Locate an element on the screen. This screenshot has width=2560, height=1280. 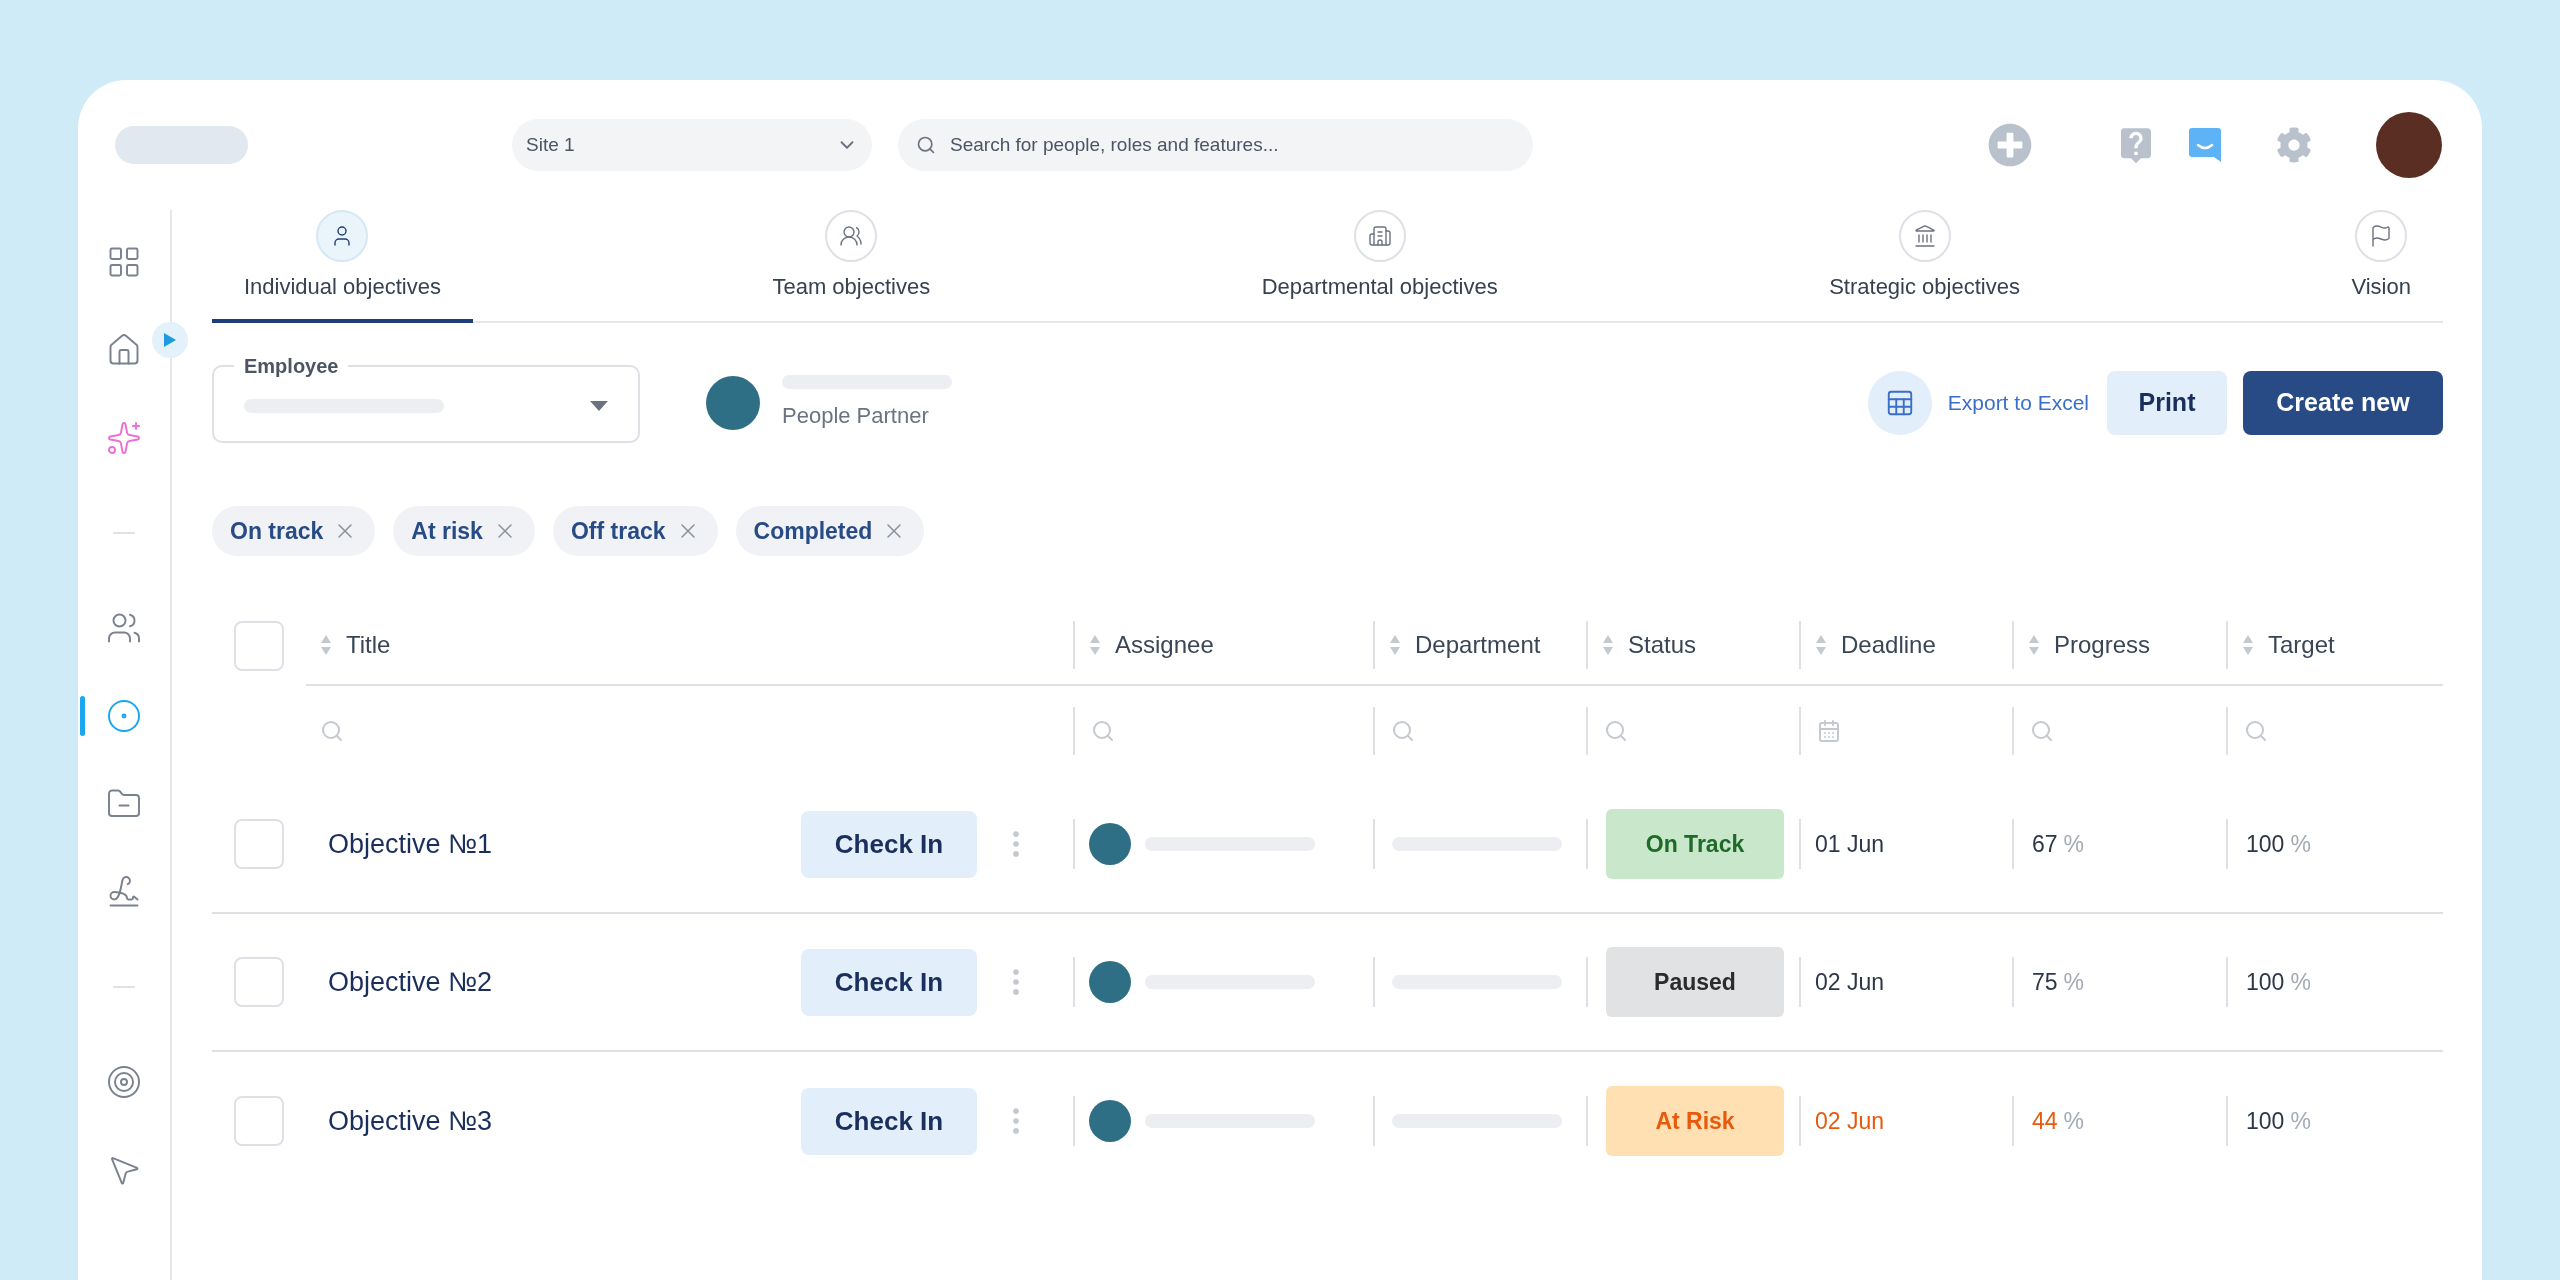
sparkles-icon is located at coordinates (124, 438).